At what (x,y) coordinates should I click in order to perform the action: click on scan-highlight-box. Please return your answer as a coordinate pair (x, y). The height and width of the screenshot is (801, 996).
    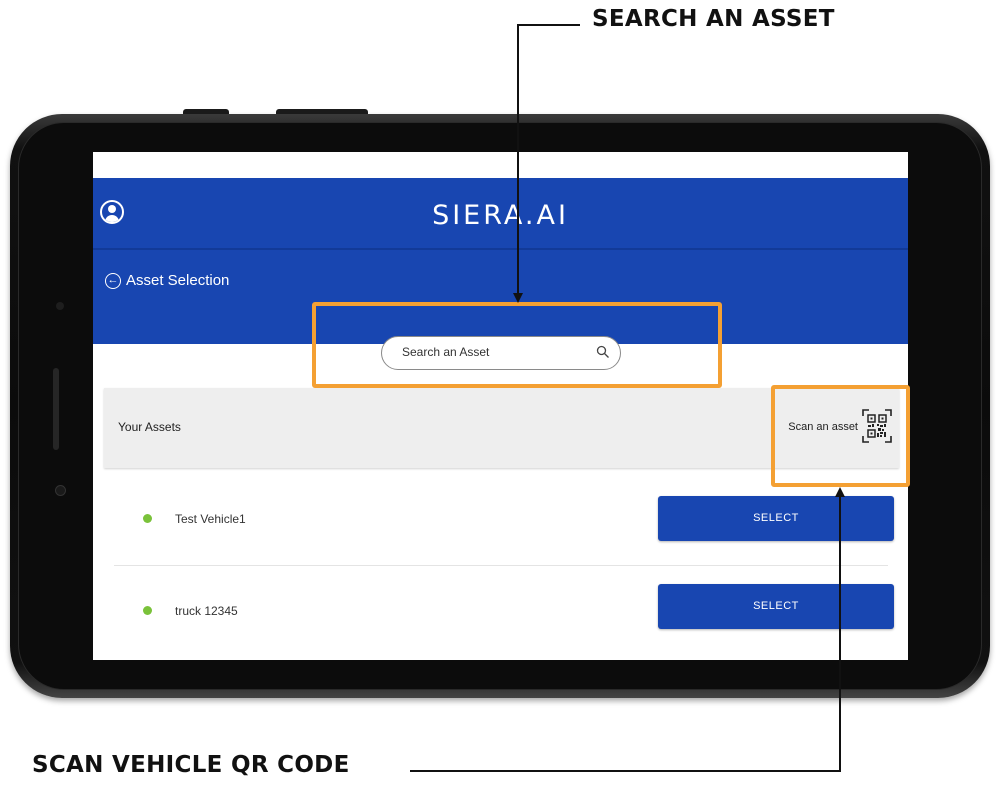
    Looking at the image, I should click on (840, 436).